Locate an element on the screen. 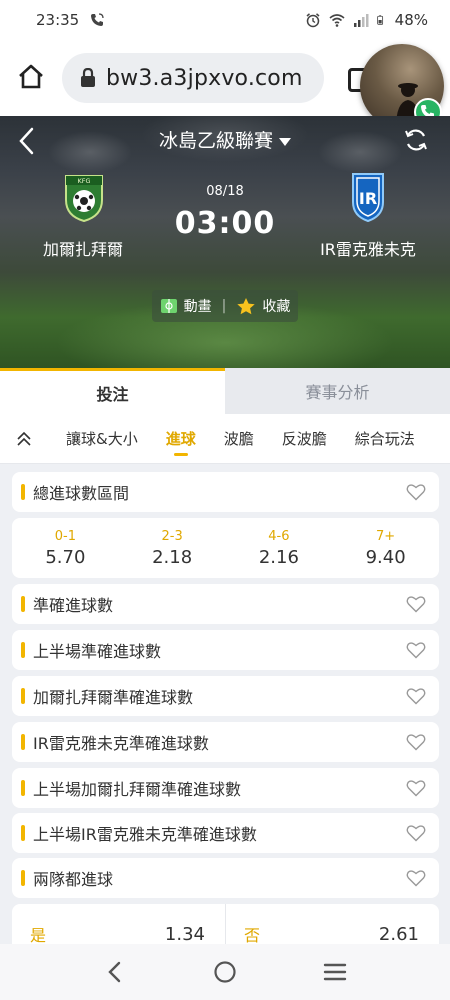 This screenshot has height=1000, width=450. collapse-all-button is located at coordinates (24, 439).